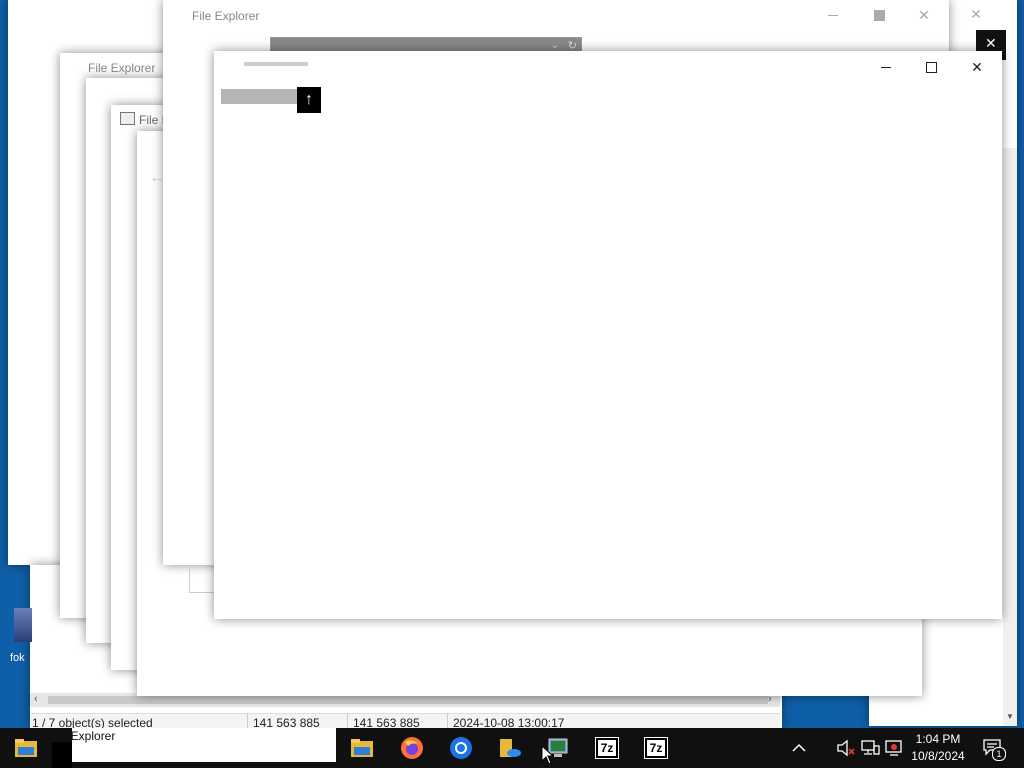  I want to click on desktop-icon: fok, so click(22, 640).